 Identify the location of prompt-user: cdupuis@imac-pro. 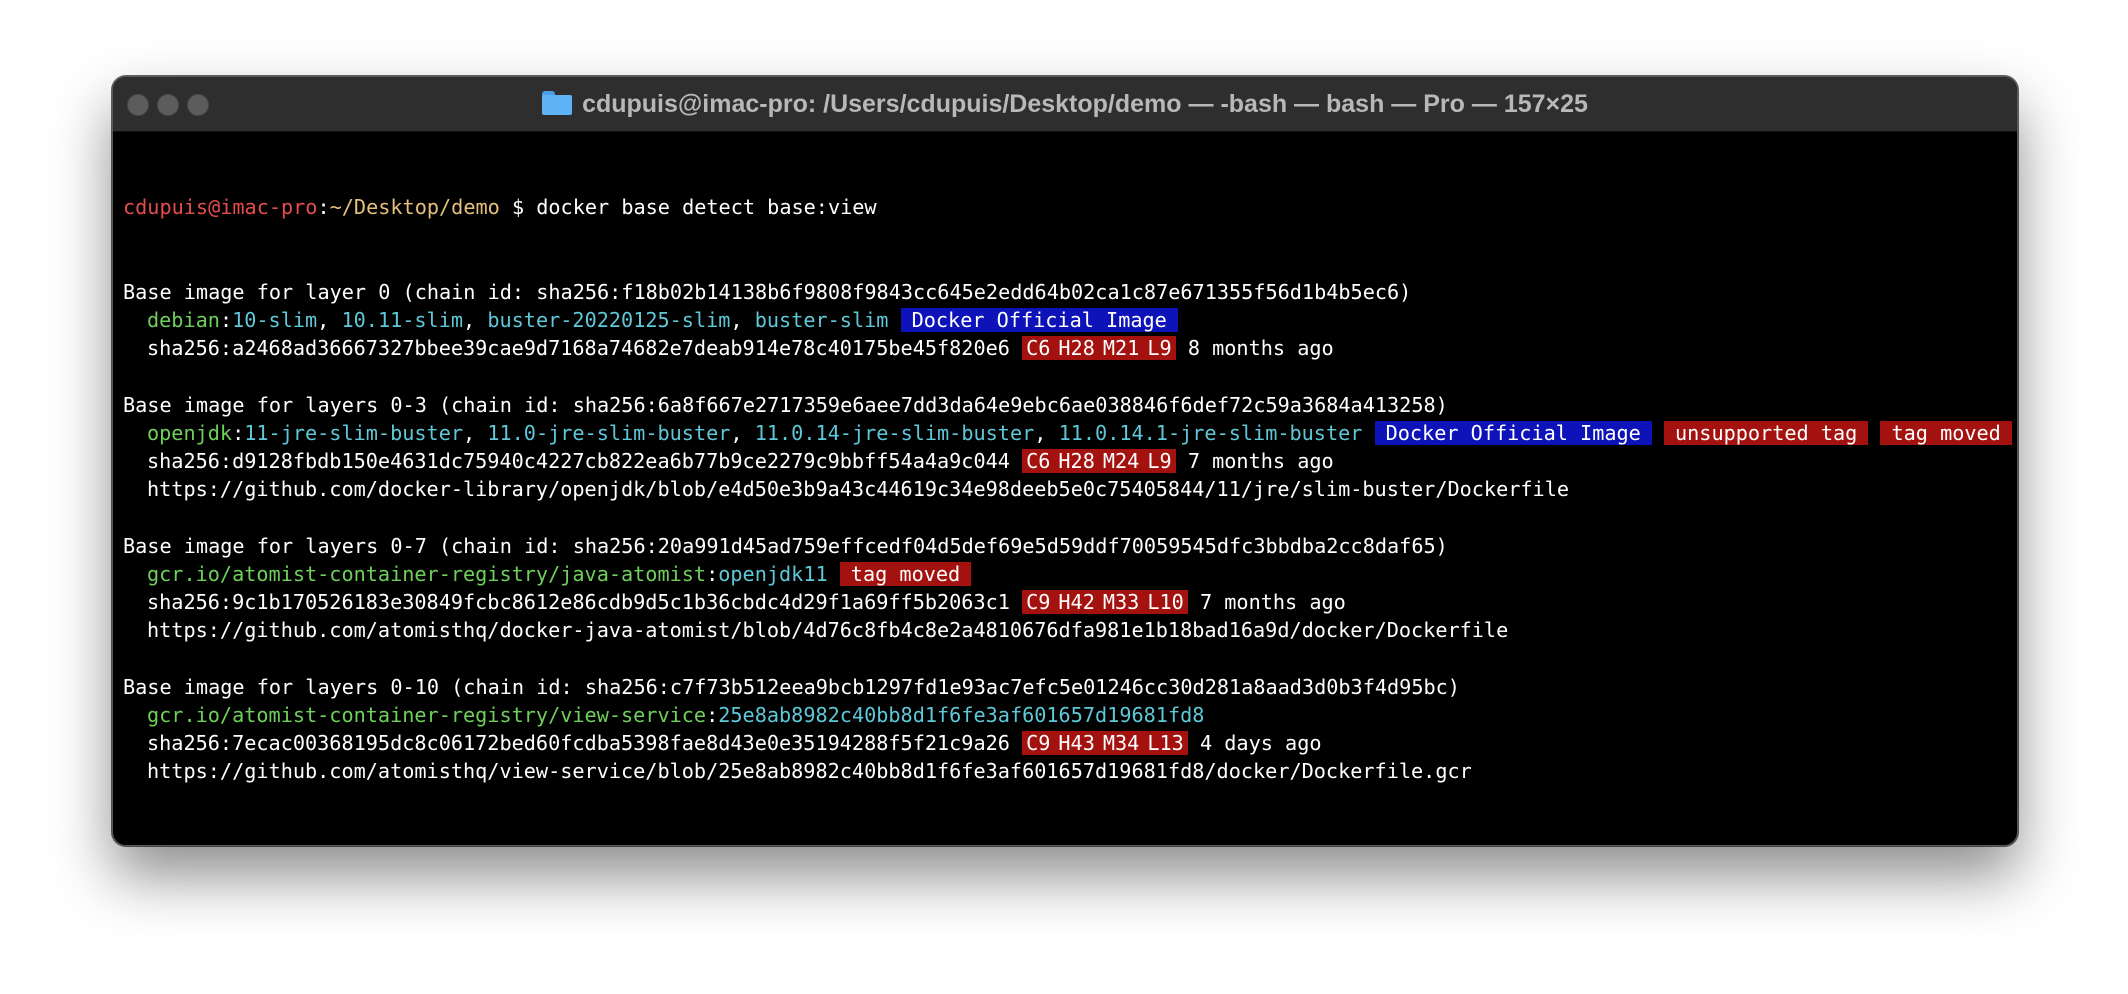
(220, 207).